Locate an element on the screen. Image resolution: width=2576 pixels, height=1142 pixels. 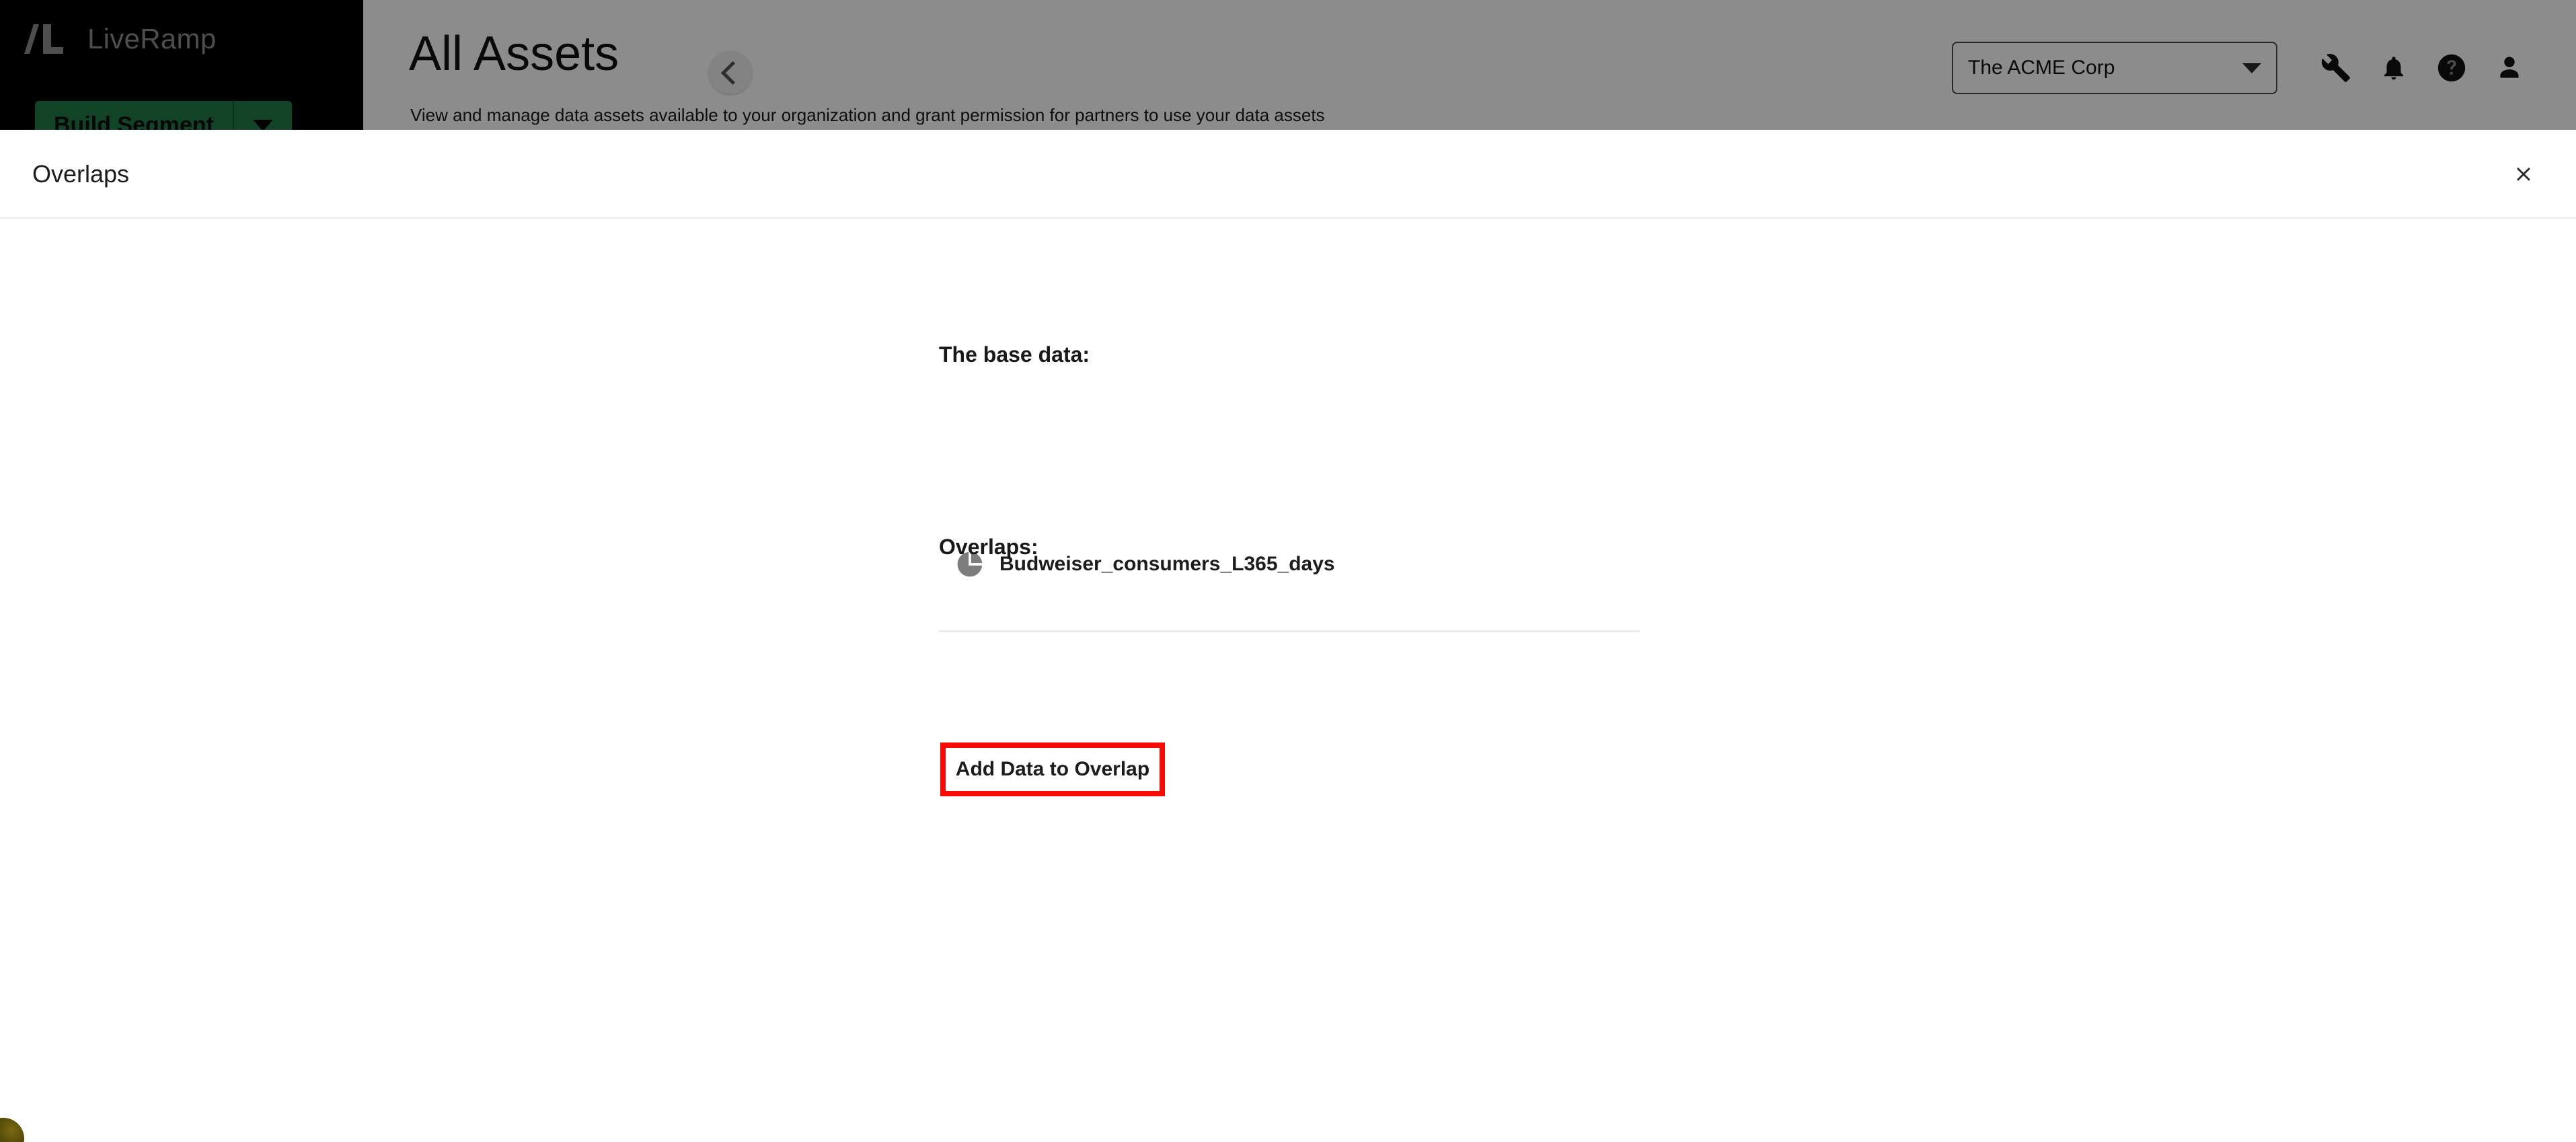
section-divider is located at coordinates (1289, 631).